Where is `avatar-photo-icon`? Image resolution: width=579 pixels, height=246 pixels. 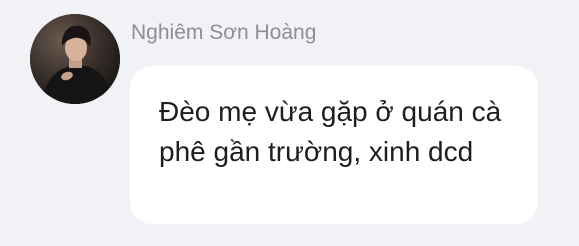 avatar-photo-icon is located at coordinates (75, 59).